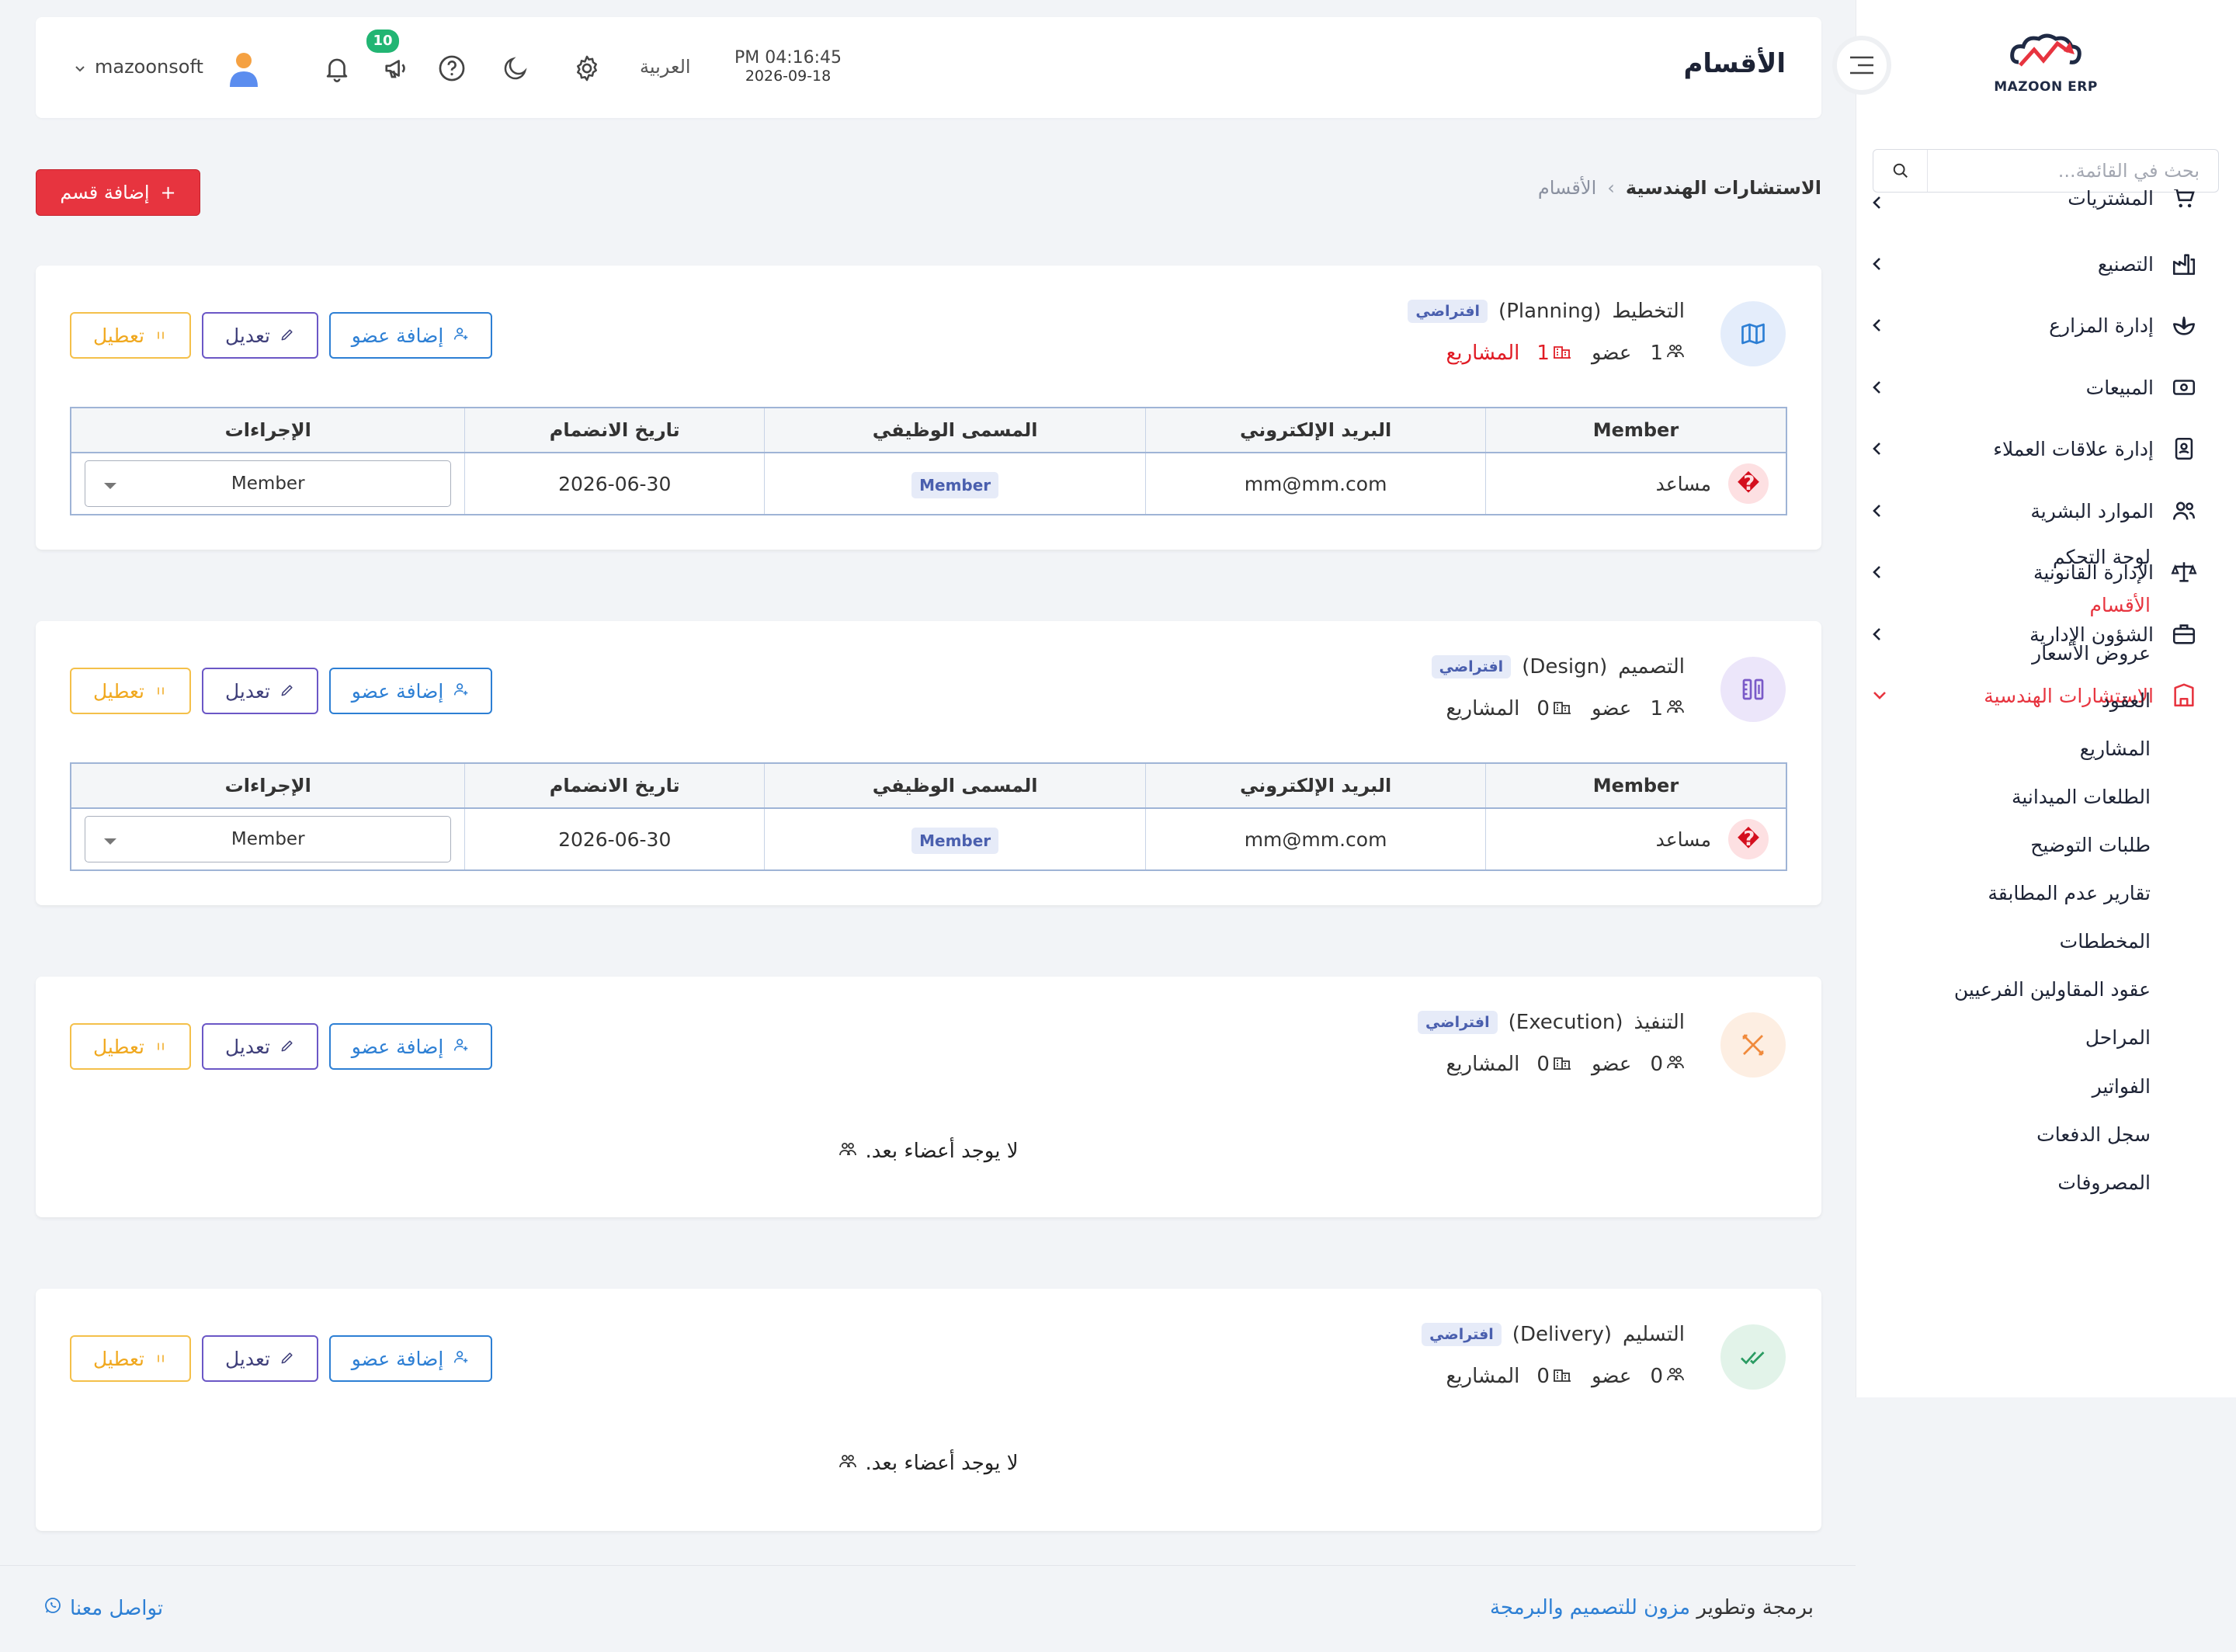 The height and width of the screenshot is (1652, 2236). What do you see at coordinates (2034, 325) in the screenshot?
I see `sidebar-item: إدارة المزارع` at bounding box center [2034, 325].